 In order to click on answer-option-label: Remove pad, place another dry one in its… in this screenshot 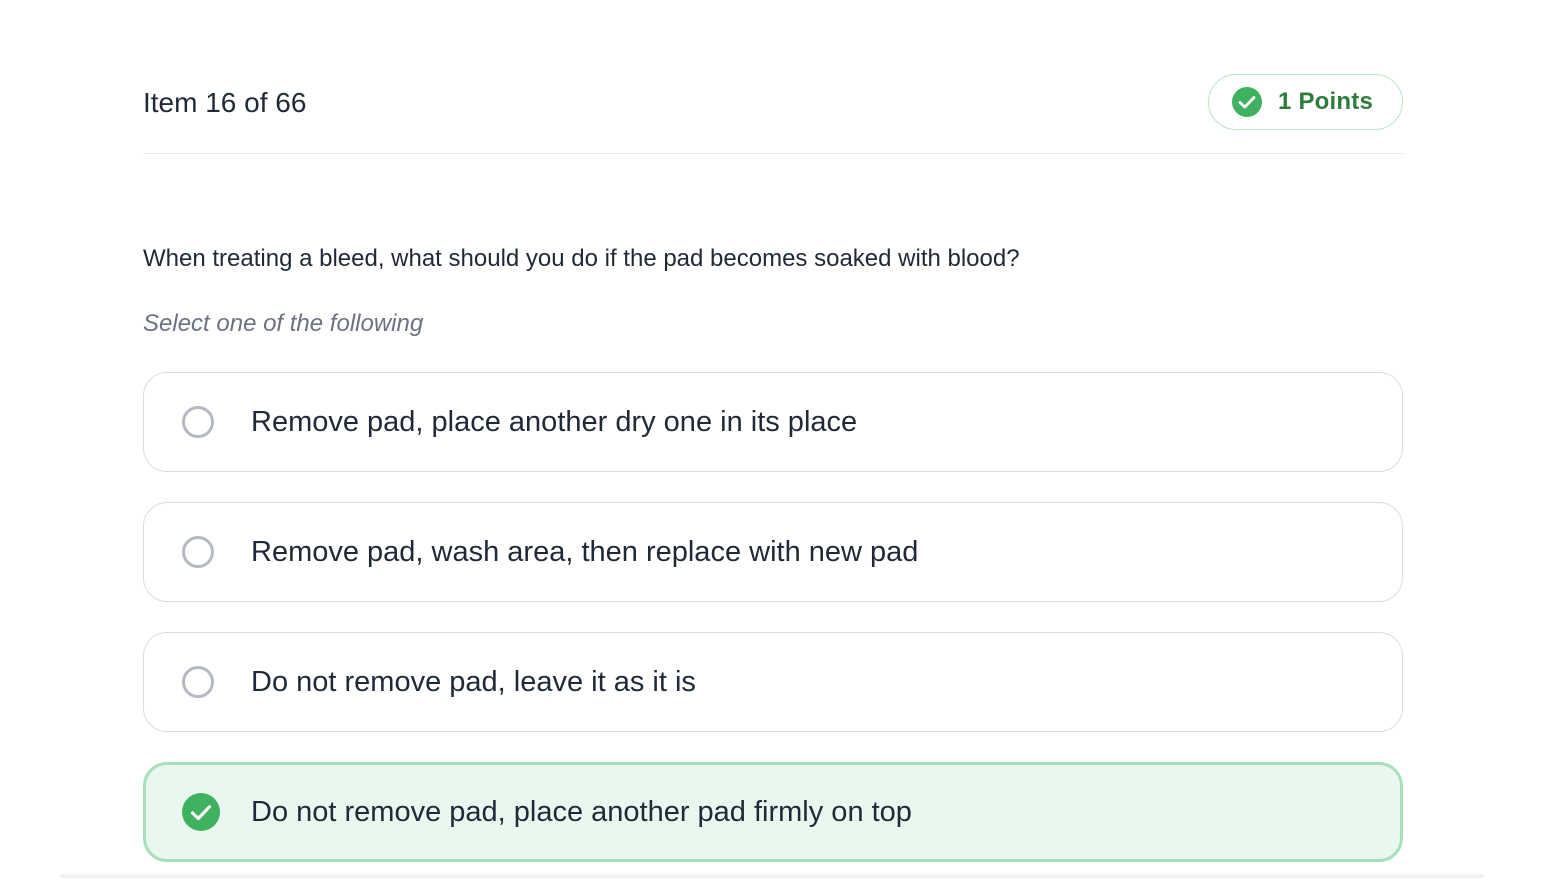, I will do `click(554, 421)`.